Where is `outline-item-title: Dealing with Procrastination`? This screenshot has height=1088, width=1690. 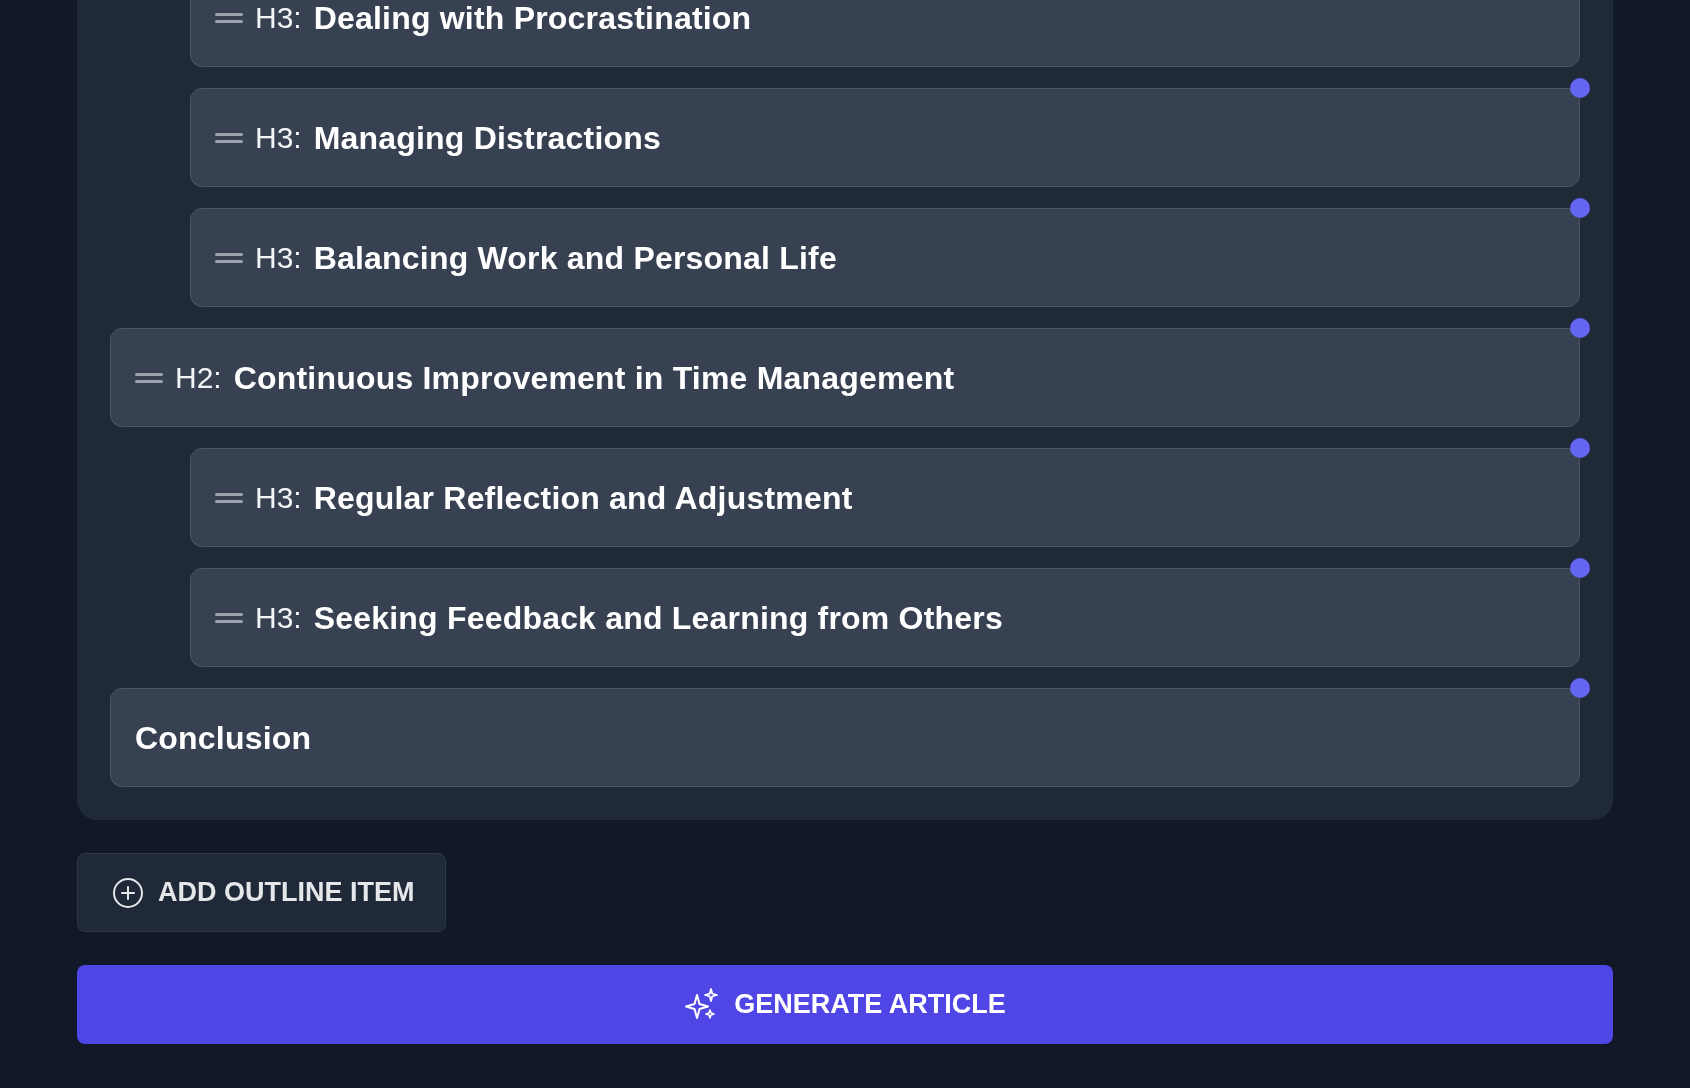
outline-item-title: Dealing with Procrastination is located at coordinates (532, 19).